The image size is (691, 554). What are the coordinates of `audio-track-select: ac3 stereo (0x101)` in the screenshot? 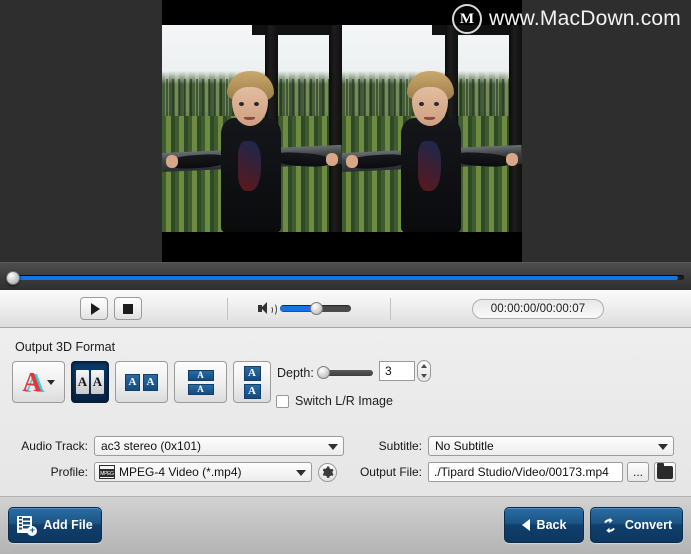 It's located at (219, 446).